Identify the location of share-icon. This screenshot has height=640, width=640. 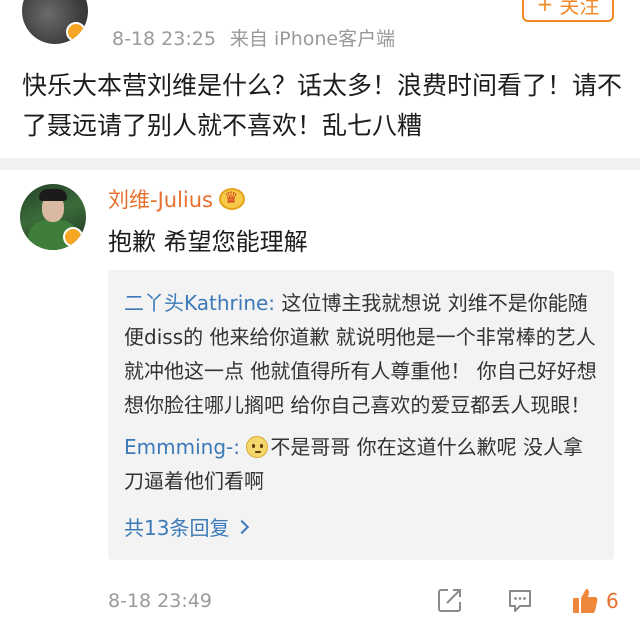
(449, 600).